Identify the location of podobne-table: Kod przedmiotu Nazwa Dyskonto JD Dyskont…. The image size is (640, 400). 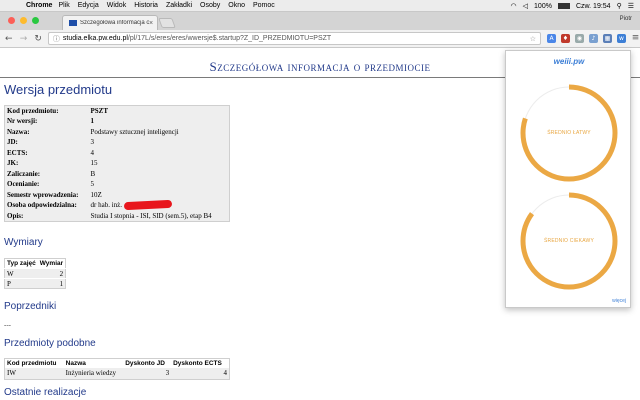
(117, 369).